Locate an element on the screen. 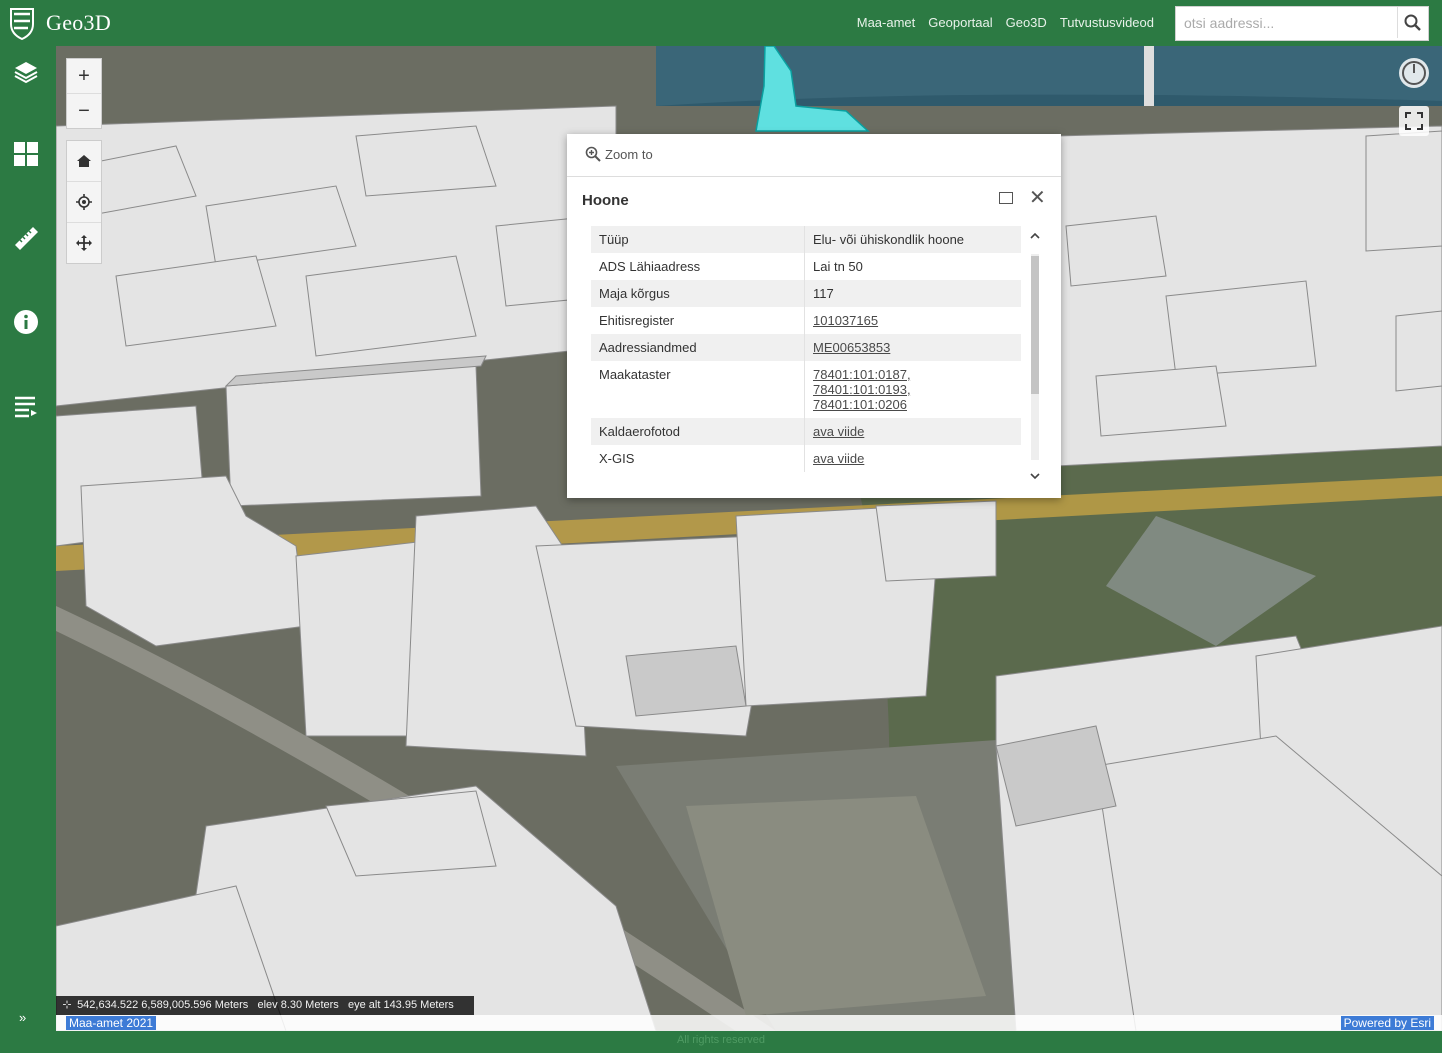 The height and width of the screenshot is (1053, 1442). measure-ruler-icon is located at coordinates (26, 238).